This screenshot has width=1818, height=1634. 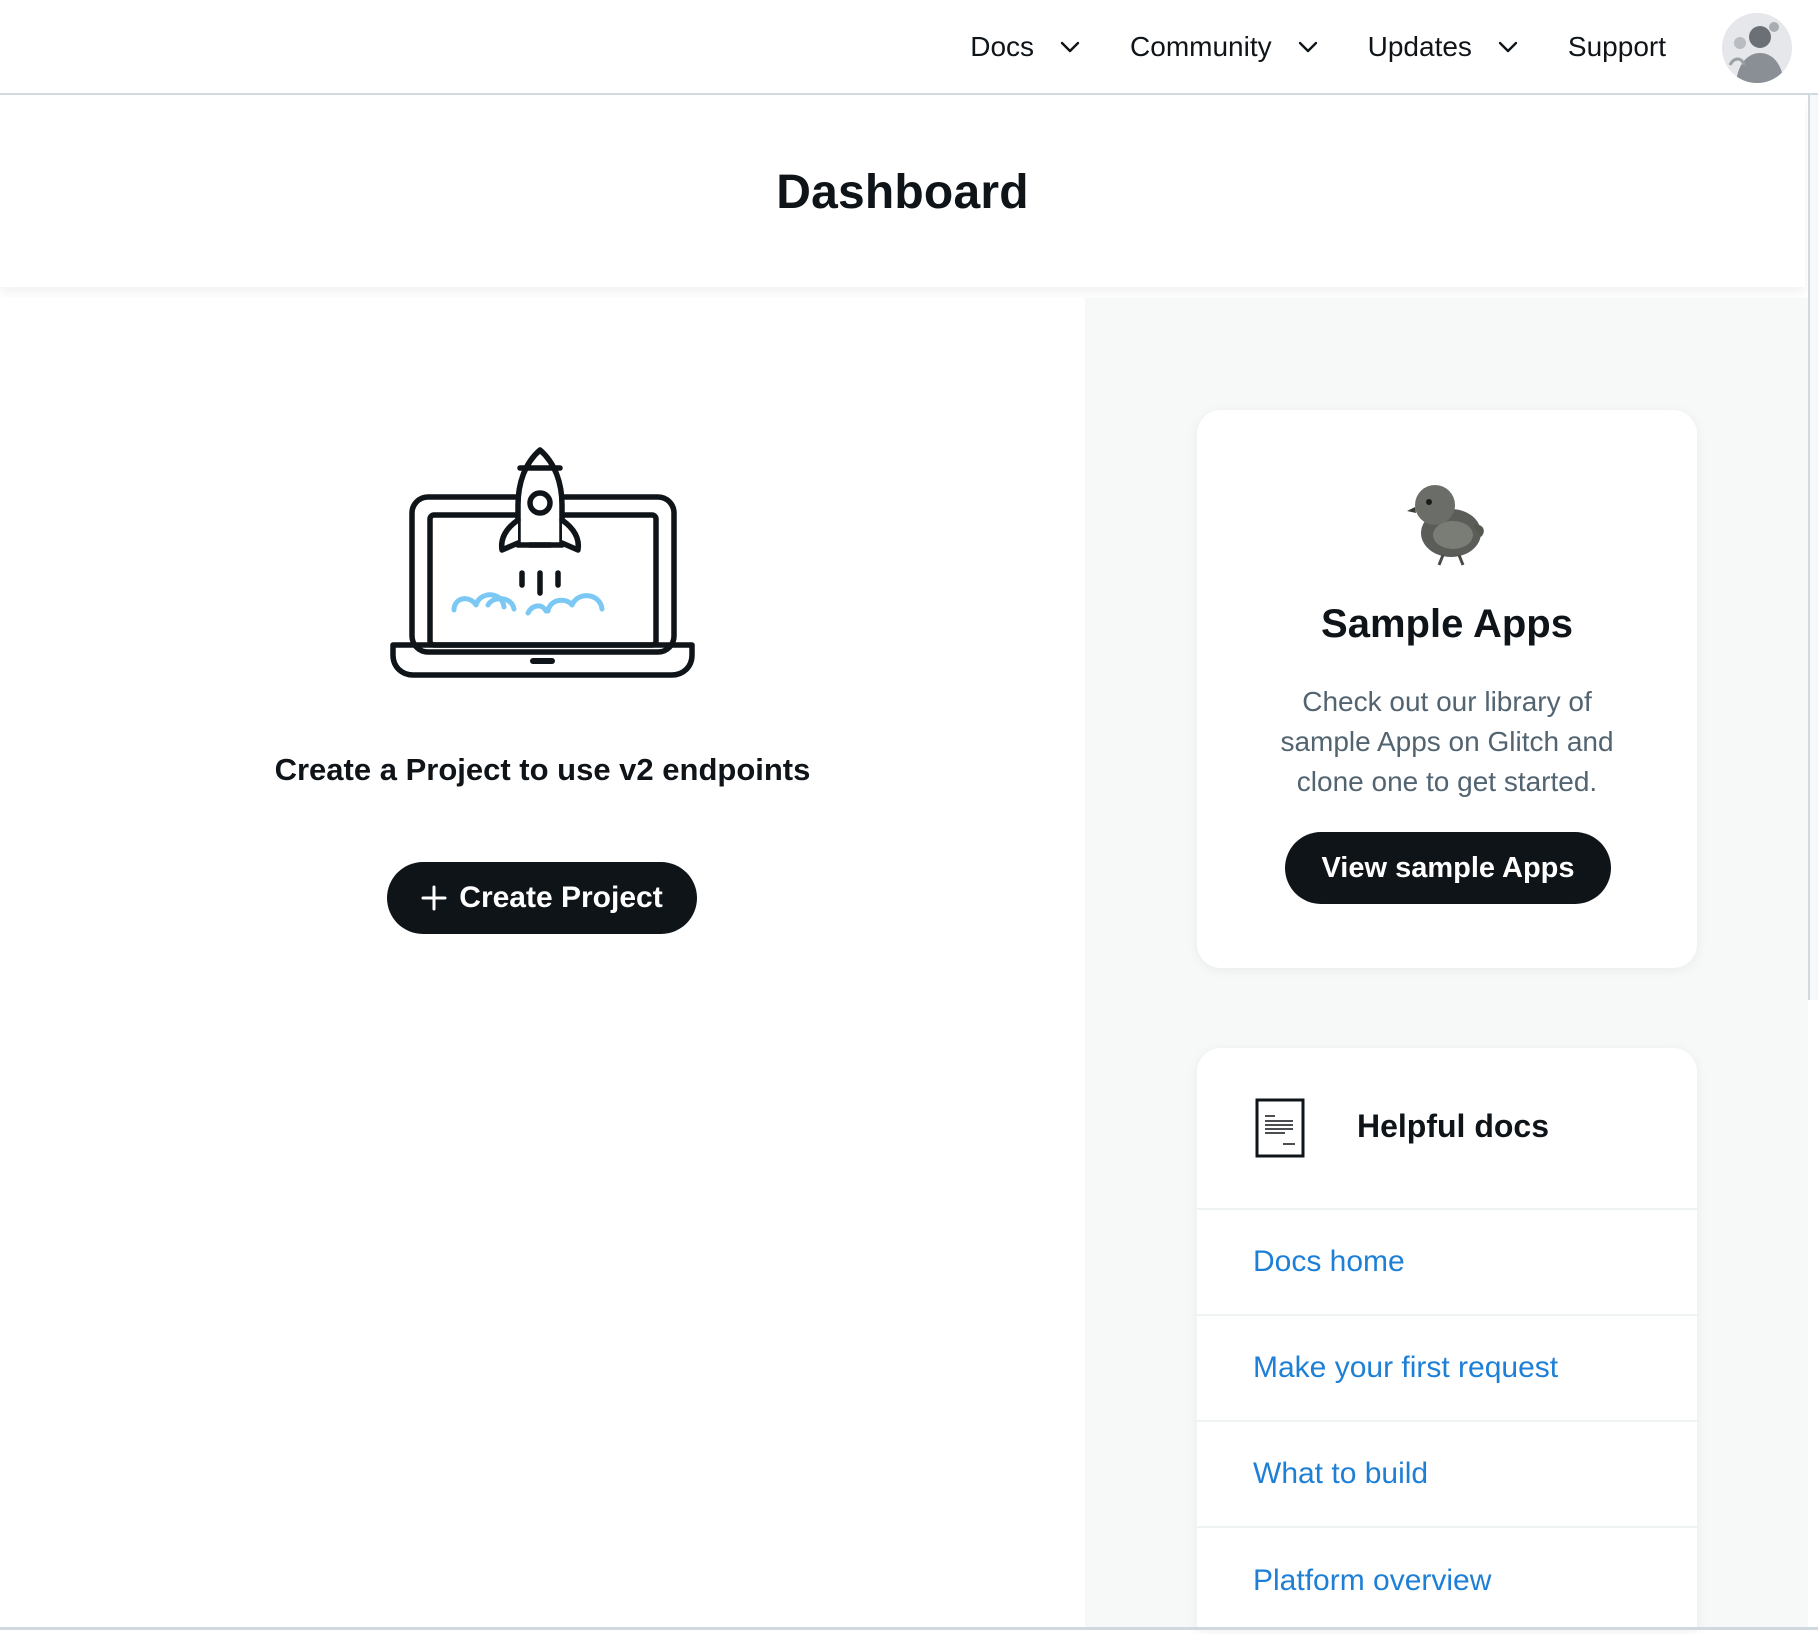 What do you see at coordinates (1453, 1126) in the screenshot?
I see `helpful-docs-title: Helpful docs` at bounding box center [1453, 1126].